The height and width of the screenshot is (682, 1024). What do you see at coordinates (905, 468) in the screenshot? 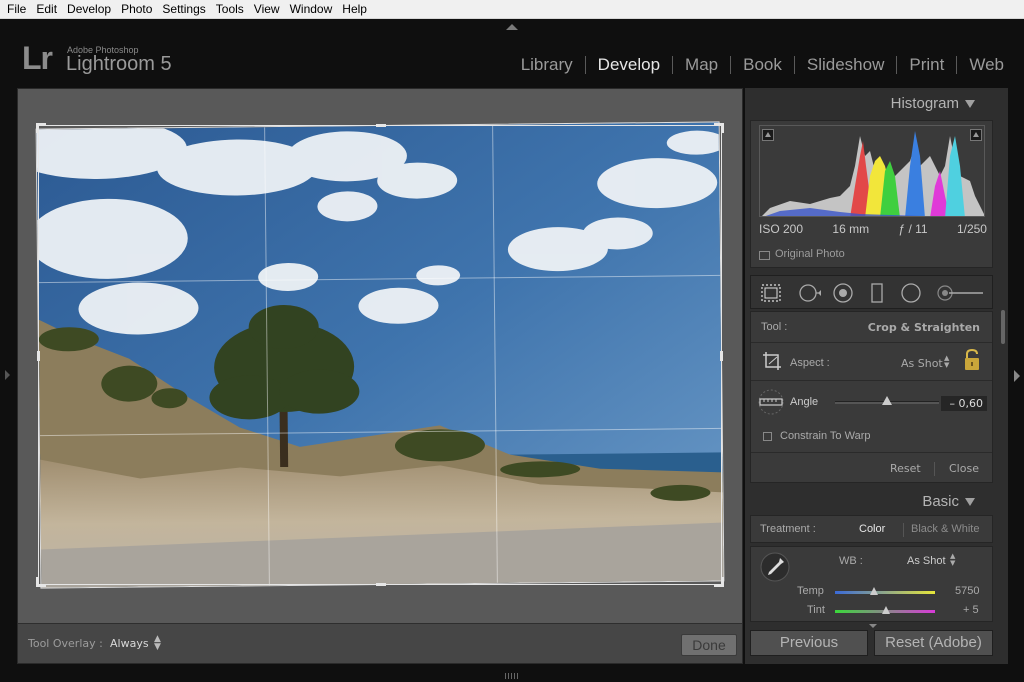
I see `crop-reset-button: Reset` at bounding box center [905, 468].